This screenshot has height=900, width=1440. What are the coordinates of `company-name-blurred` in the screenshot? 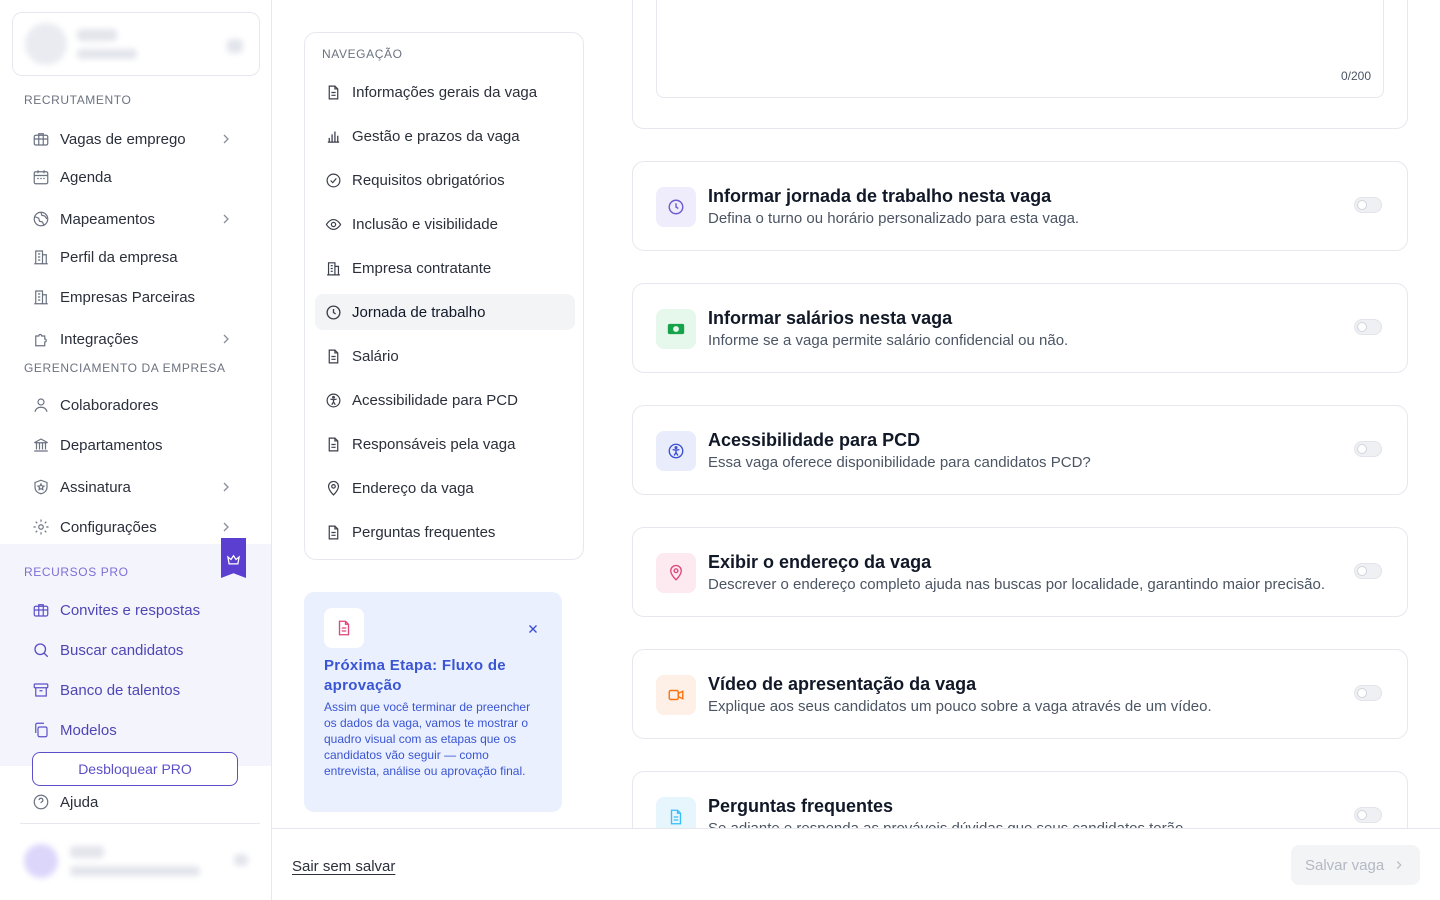 It's located at (97, 35).